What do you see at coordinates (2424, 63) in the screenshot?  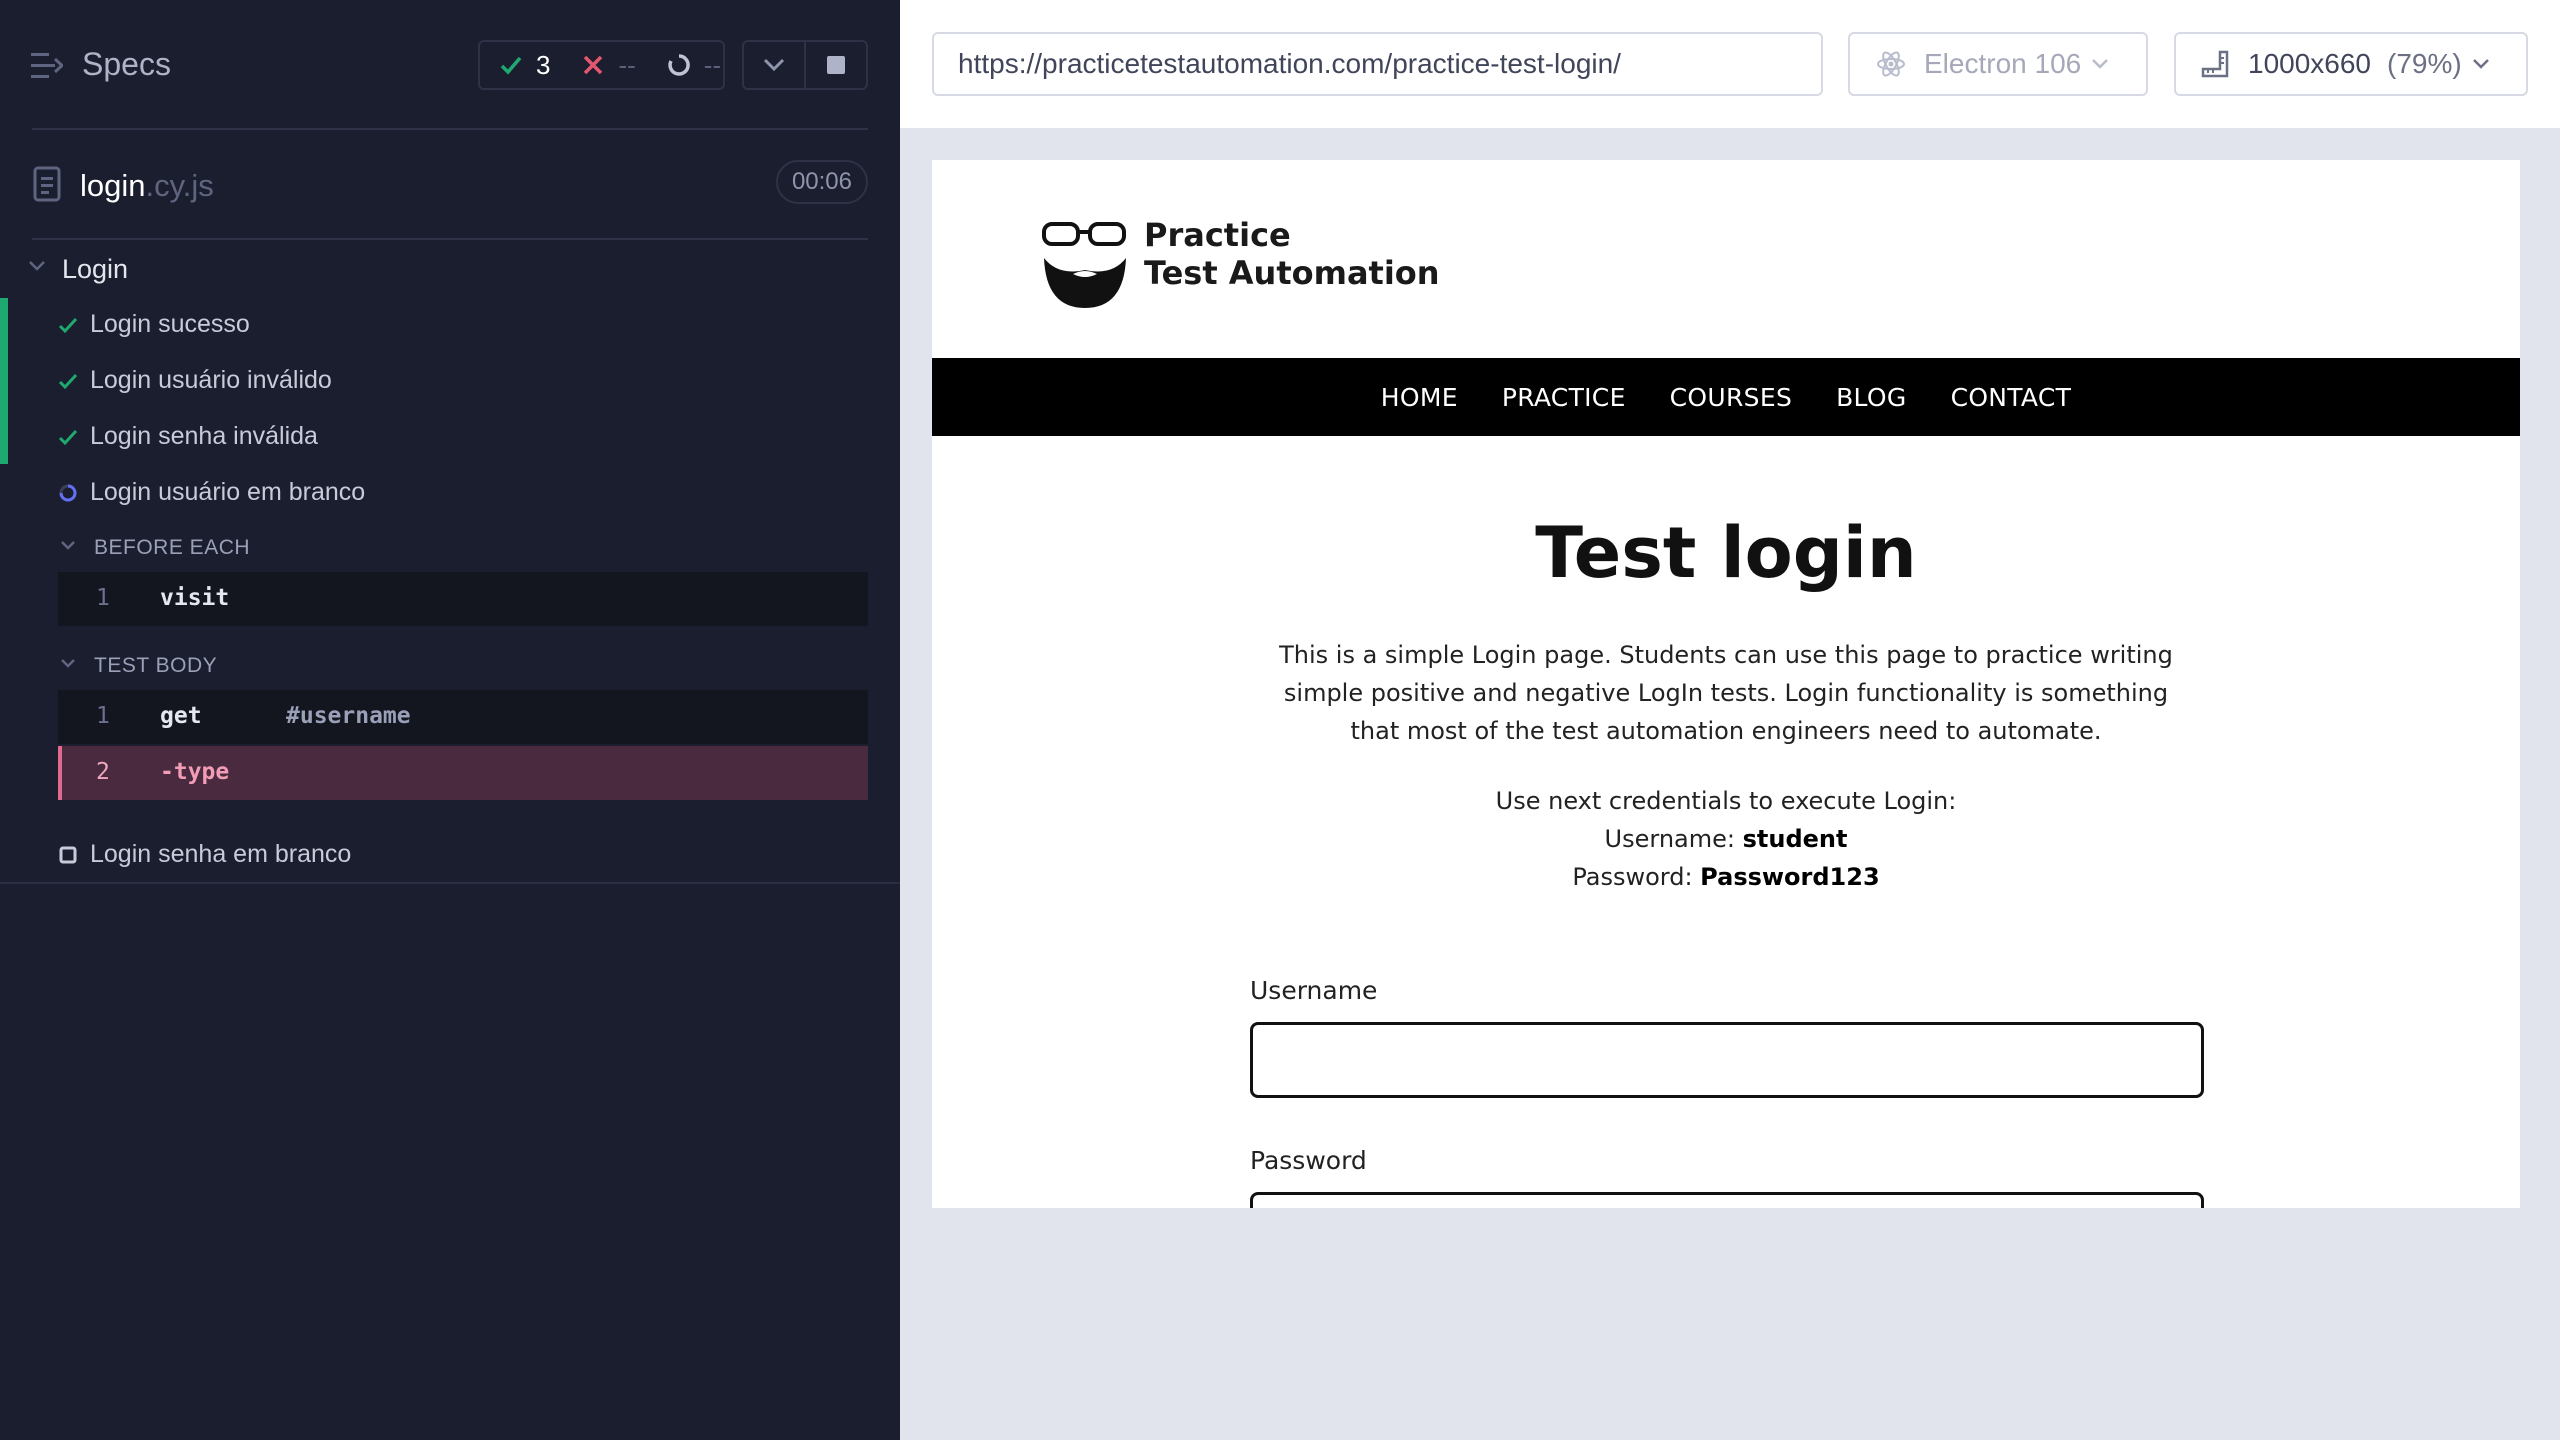 I see `viewport-scale: (79%)` at bounding box center [2424, 63].